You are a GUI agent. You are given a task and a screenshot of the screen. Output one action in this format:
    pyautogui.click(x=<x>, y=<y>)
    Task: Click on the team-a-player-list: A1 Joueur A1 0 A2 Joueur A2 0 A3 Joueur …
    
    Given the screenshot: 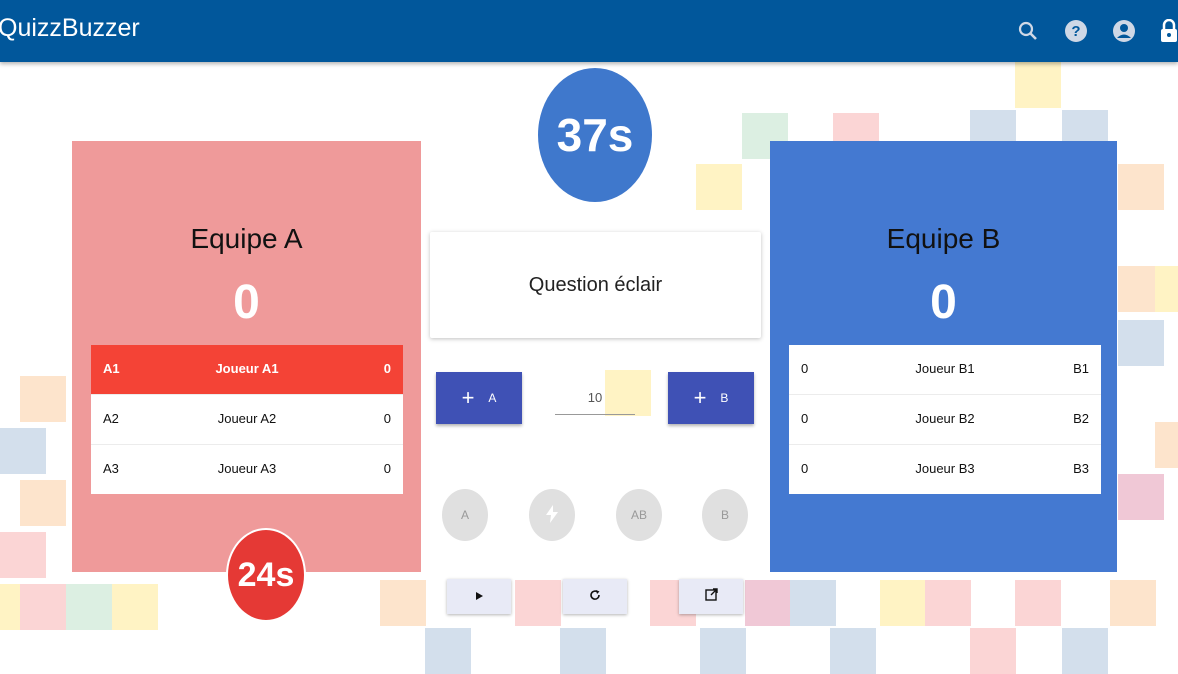 What is the action you would take?
    pyautogui.click(x=247, y=419)
    